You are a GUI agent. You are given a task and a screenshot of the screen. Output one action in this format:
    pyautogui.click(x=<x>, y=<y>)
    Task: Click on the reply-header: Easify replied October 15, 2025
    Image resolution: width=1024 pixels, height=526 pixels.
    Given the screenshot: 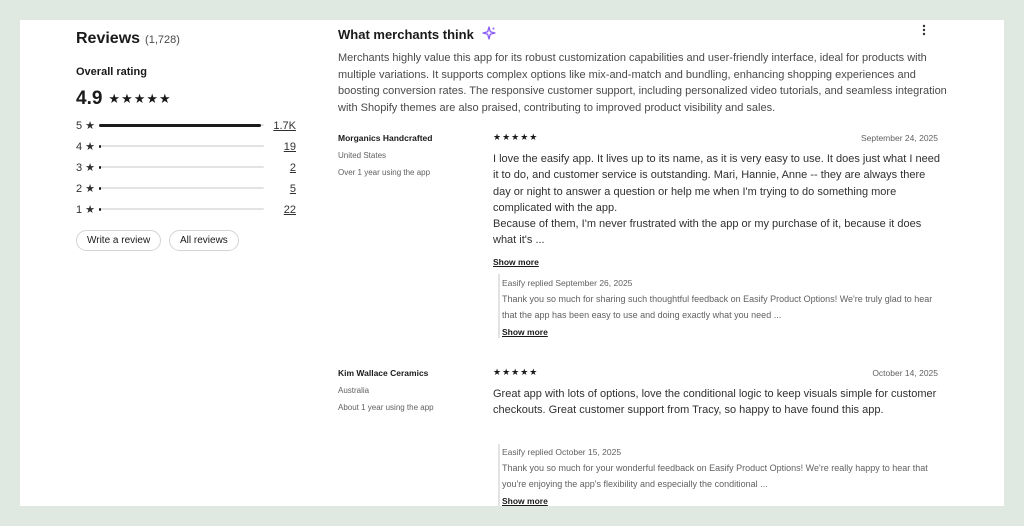 What is the action you would take?
    pyautogui.click(x=562, y=452)
    